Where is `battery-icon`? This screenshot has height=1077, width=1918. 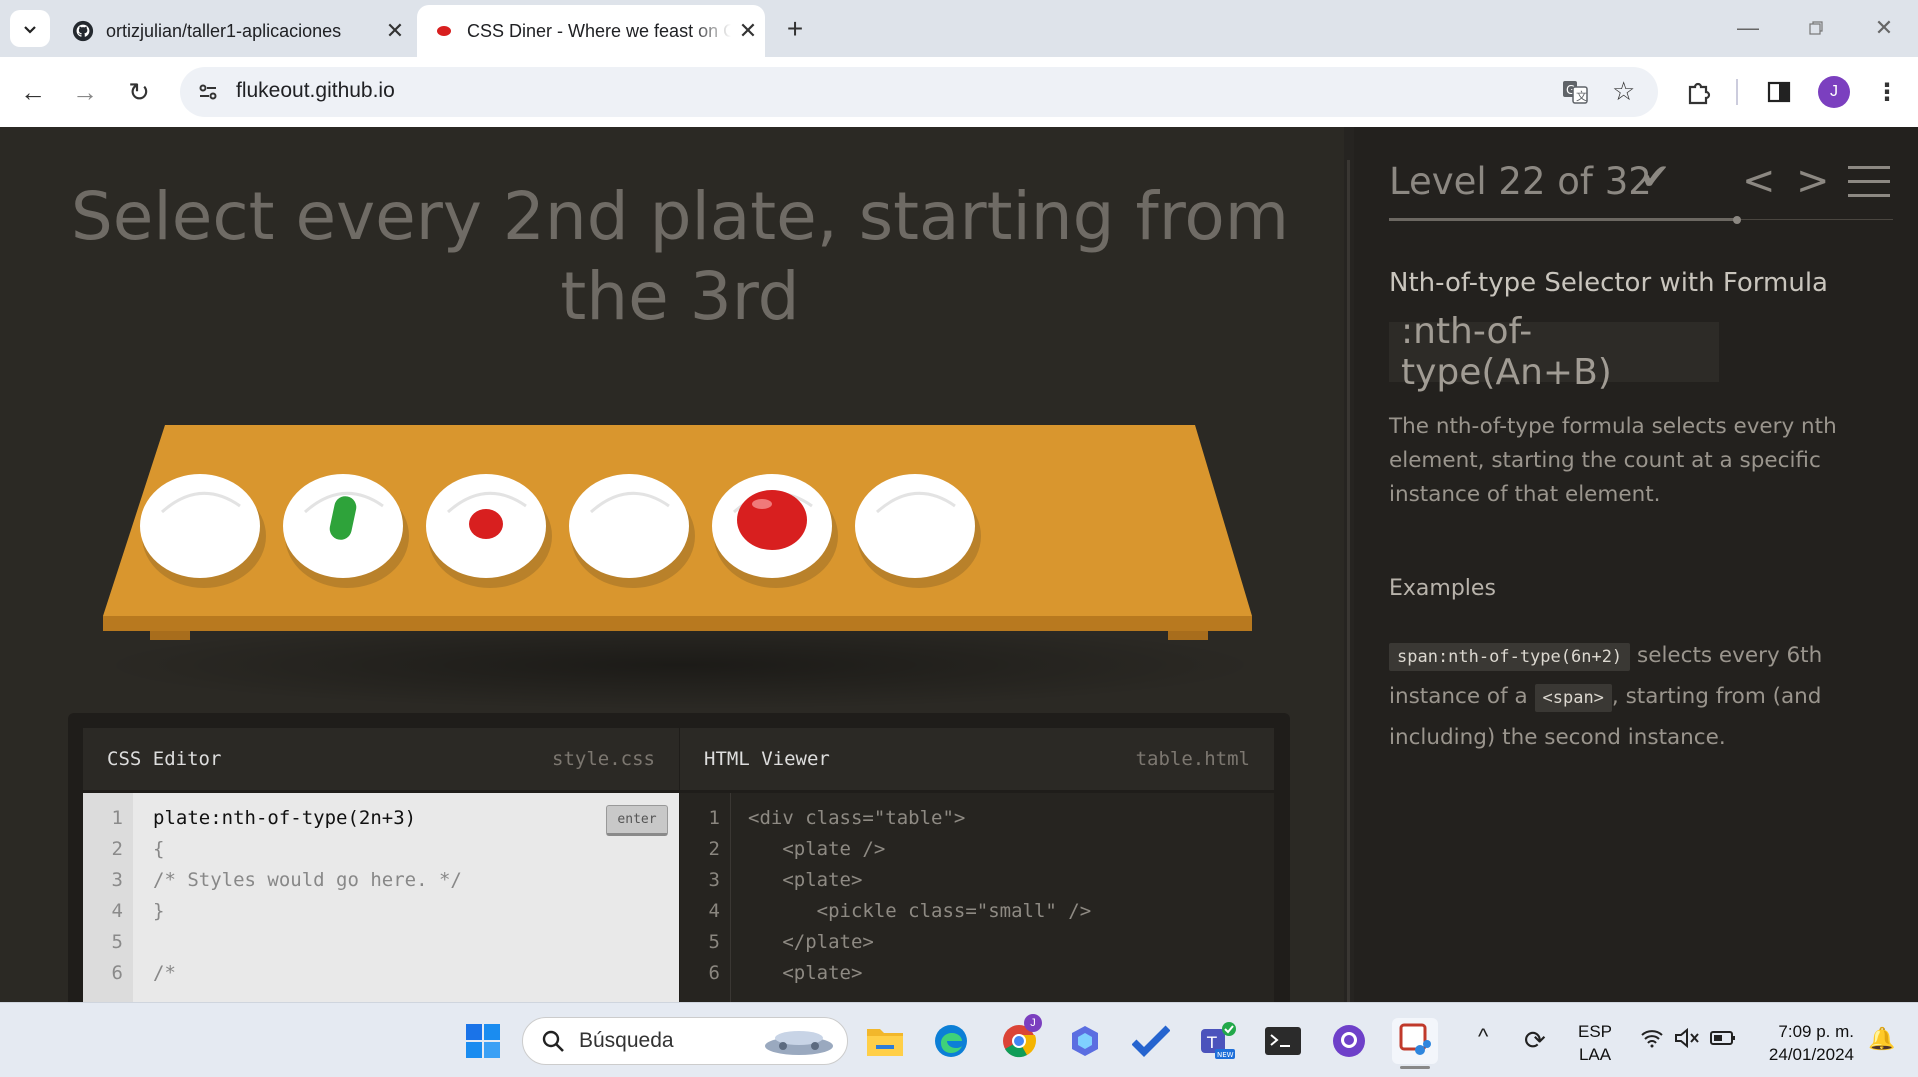 battery-icon is located at coordinates (1723, 1040).